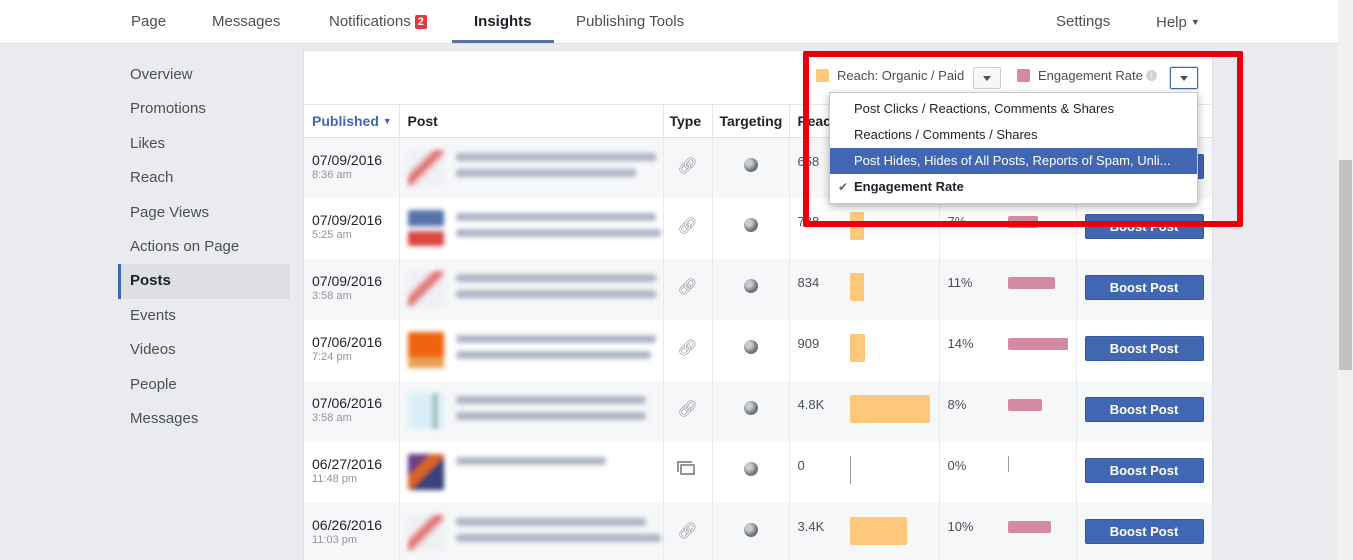  Describe the element at coordinates (864, 289) in the screenshot. I see `reach-cell: 834` at that location.